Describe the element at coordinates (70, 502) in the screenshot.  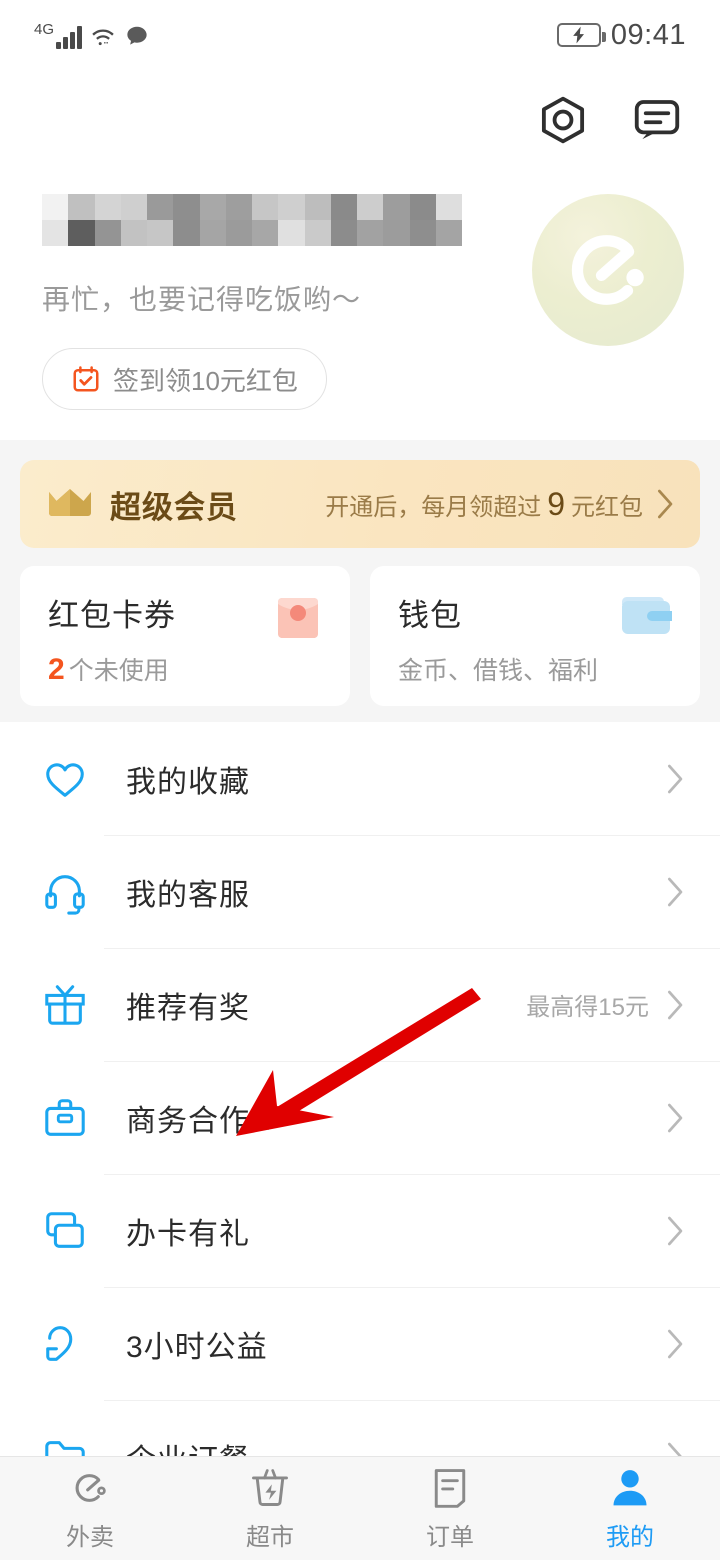
I see `crown-icon` at that location.